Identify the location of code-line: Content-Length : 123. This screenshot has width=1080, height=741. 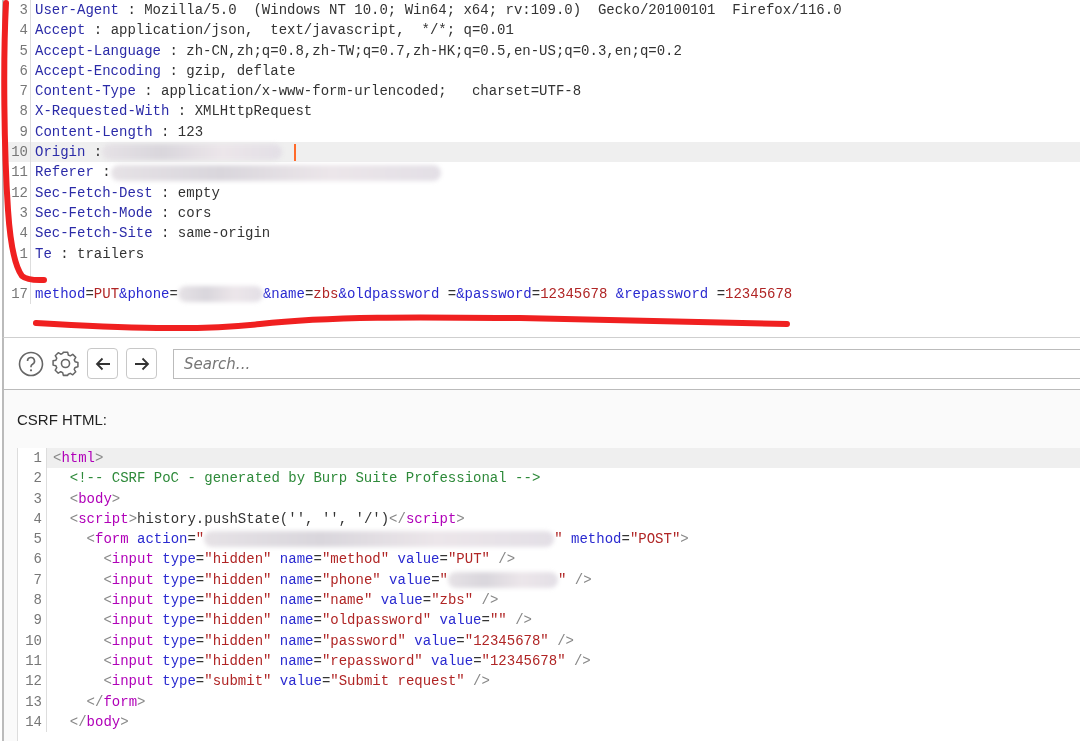
(119, 132).